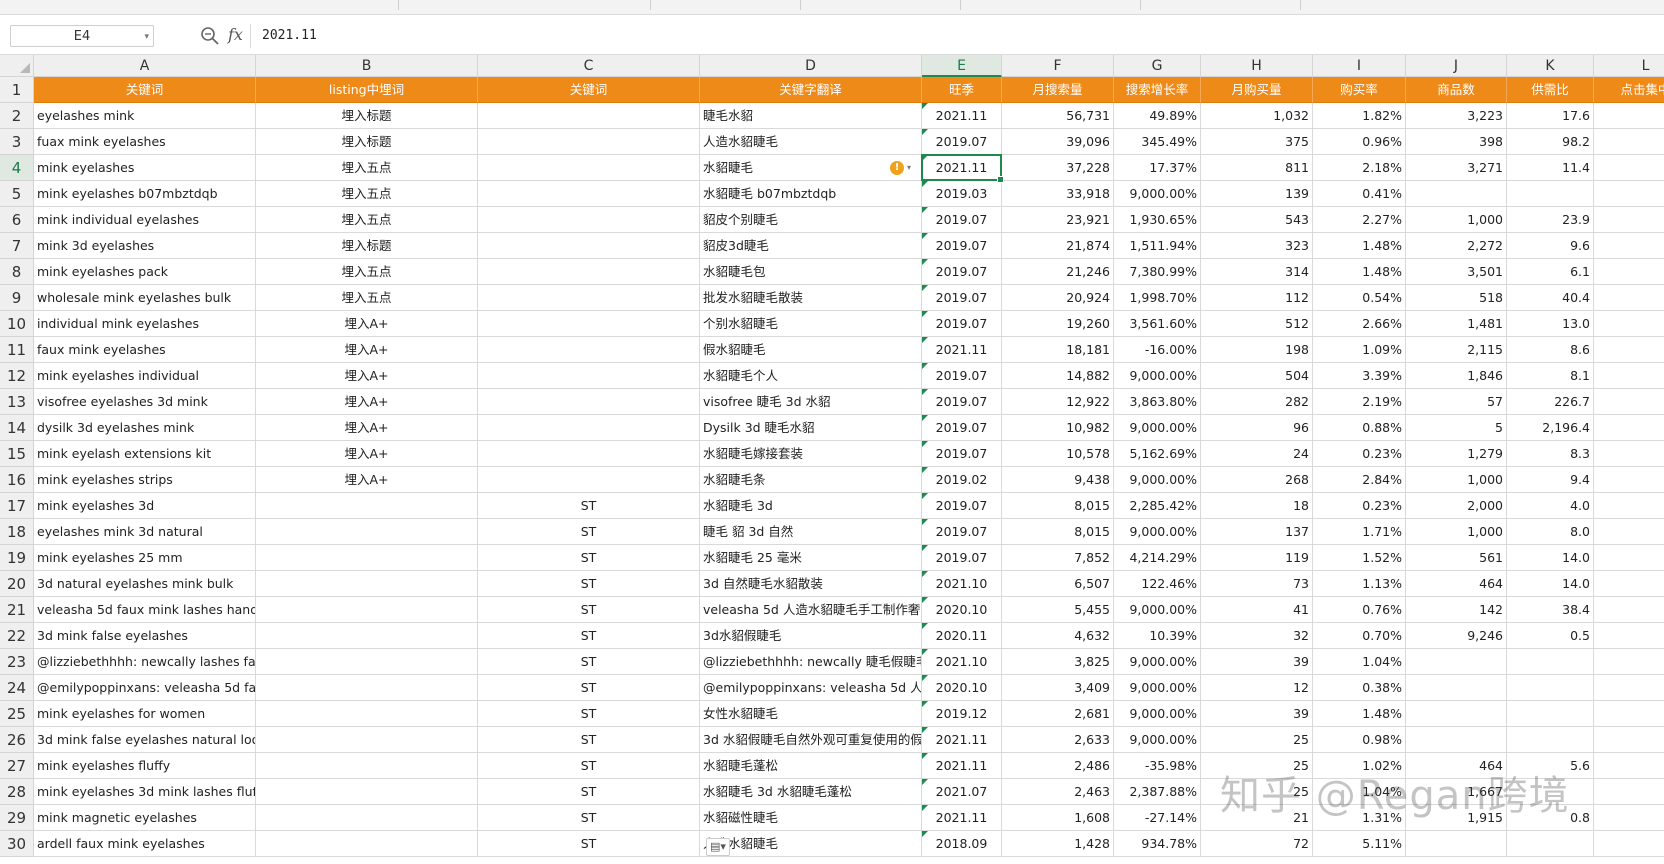 This screenshot has width=1664, height=864. Describe the element at coordinates (17, 324) in the screenshot. I see `row-header: 10` at that location.